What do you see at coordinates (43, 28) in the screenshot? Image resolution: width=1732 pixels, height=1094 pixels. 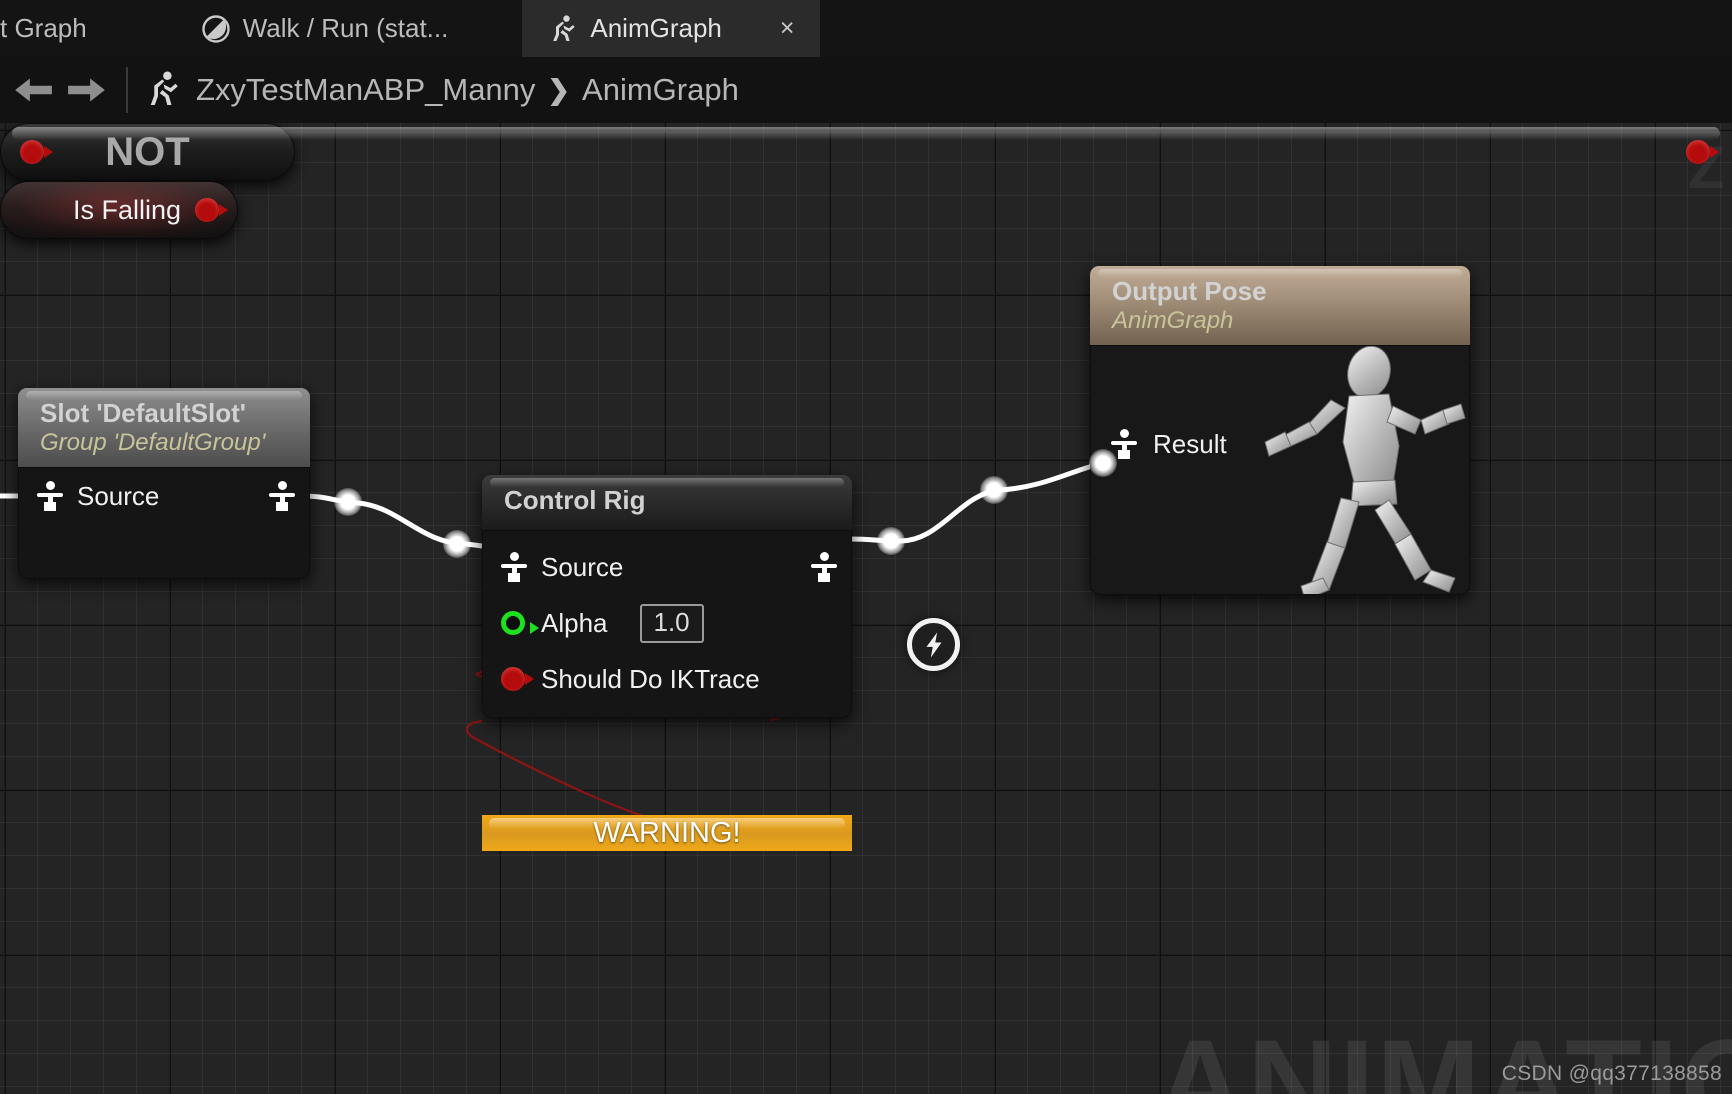 I see `tab-label: t Graph` at bounding box center [43, 28].